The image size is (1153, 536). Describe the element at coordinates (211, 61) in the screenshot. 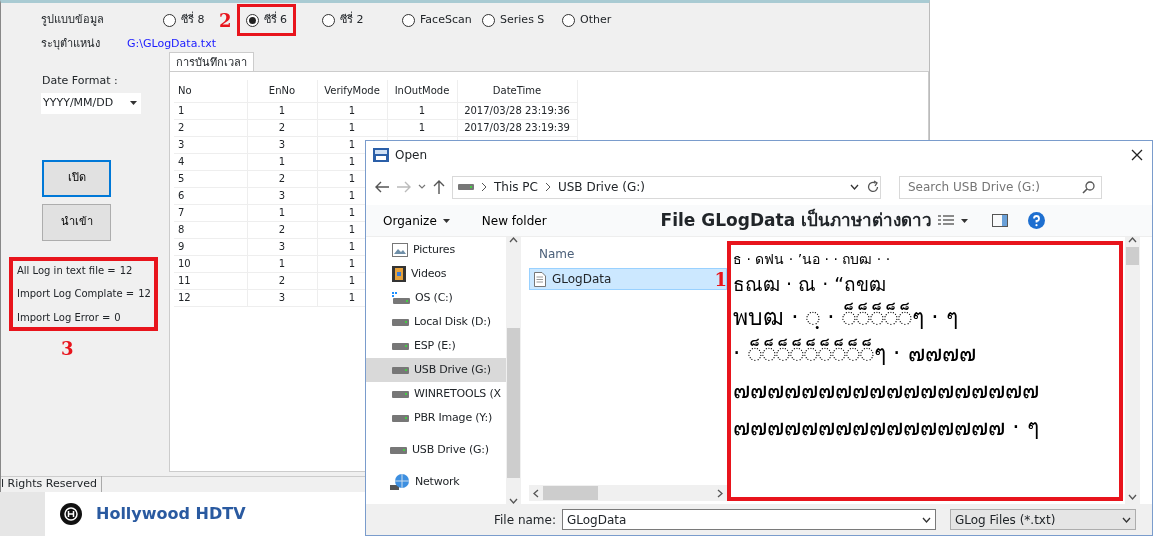

I see `tab: การบันทึกเวลา` at that location.